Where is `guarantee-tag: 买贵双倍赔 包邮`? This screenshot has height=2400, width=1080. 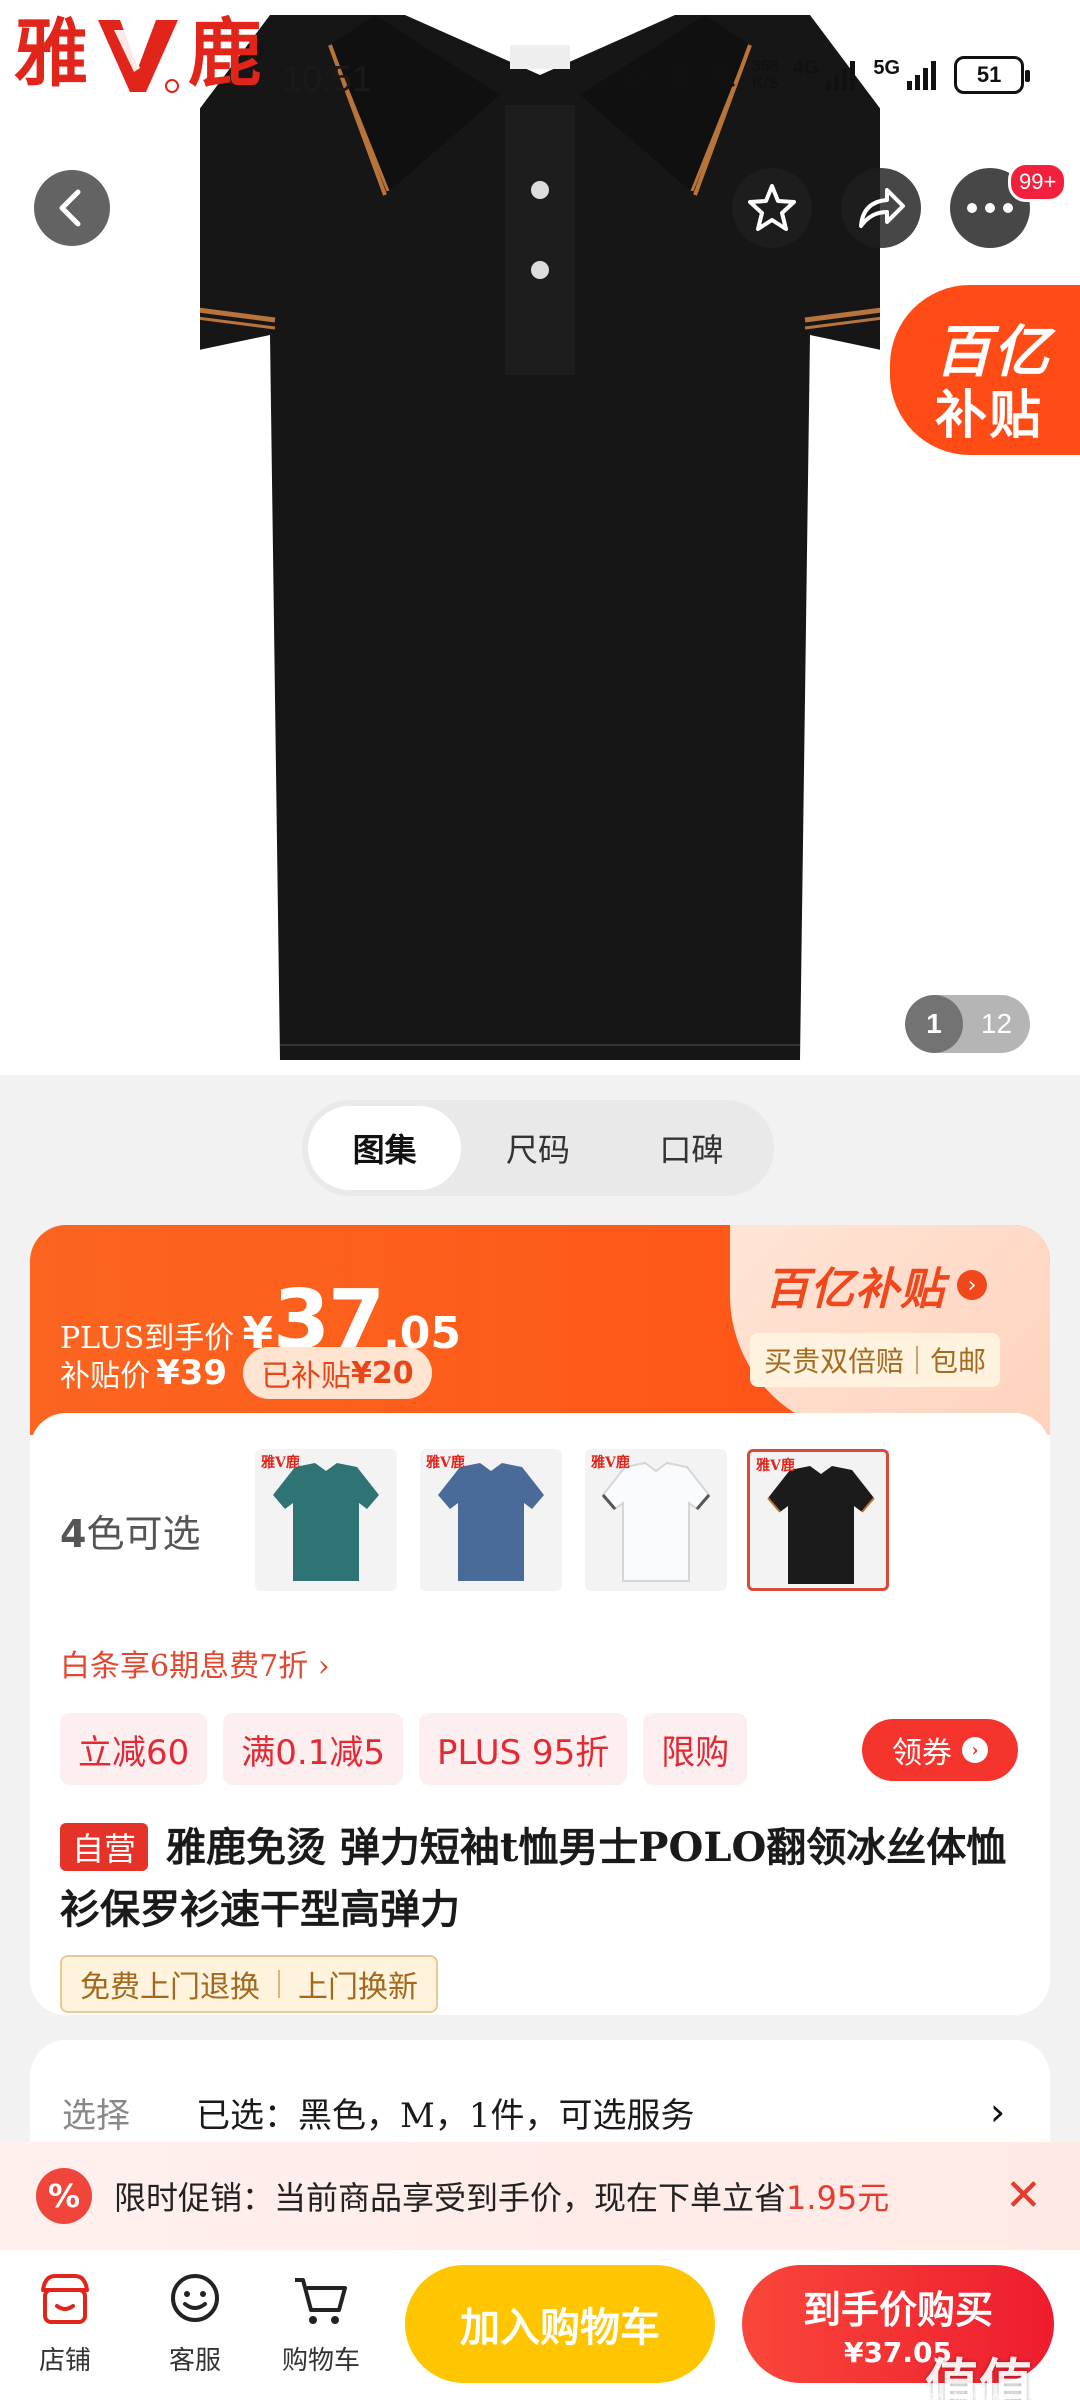 guarantee-tag: 买贵双倍赔 包邮 is located at coordinates (875, 1360).